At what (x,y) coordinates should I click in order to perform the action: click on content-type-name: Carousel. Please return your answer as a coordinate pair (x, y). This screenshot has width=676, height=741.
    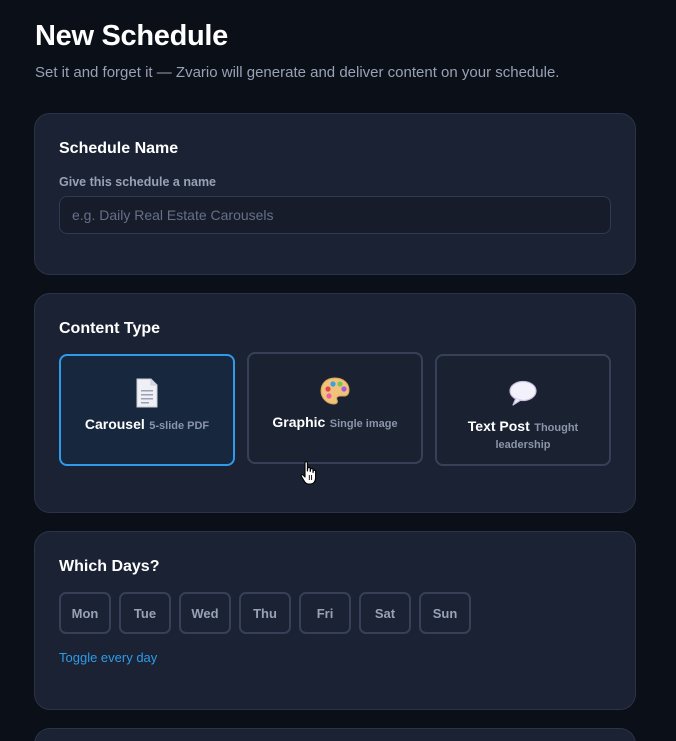
    Looking at the image, I should click on (114, 424).